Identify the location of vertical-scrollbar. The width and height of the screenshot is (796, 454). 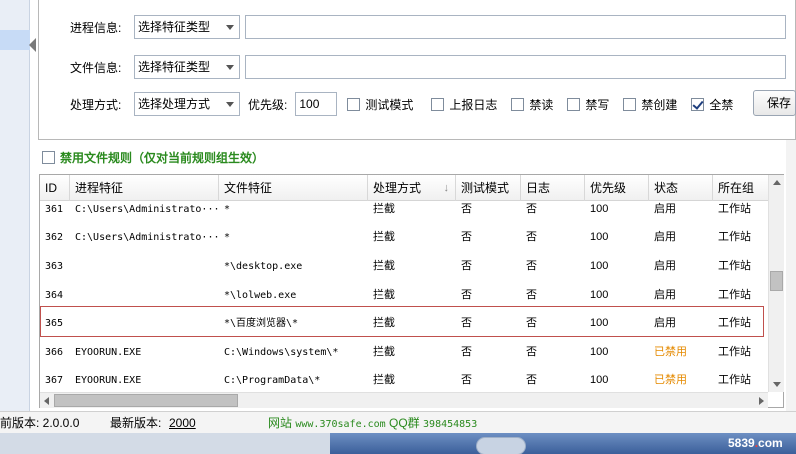
(776, 283).